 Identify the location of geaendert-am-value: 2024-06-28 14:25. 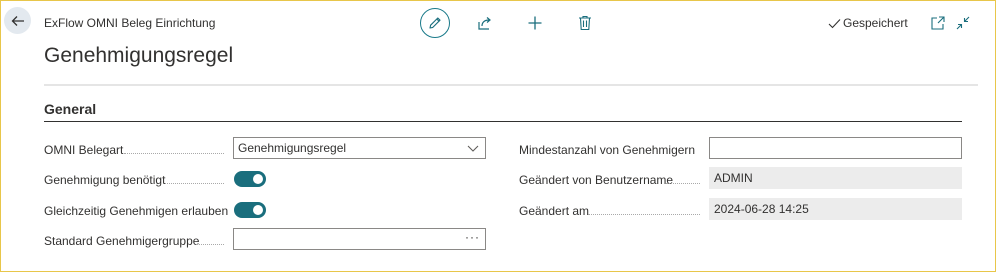
(835, 209).